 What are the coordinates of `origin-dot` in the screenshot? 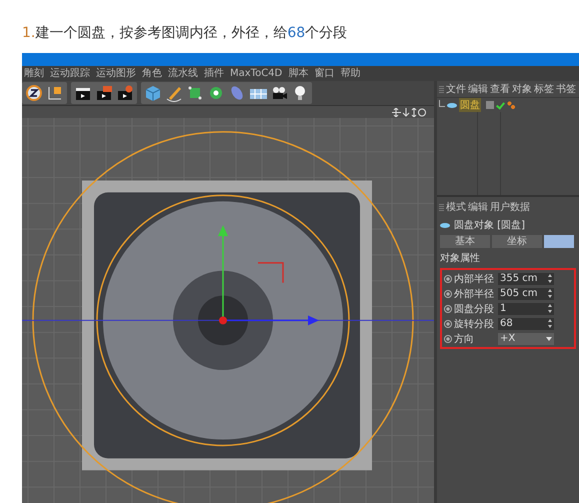 It's located at (223, 320).